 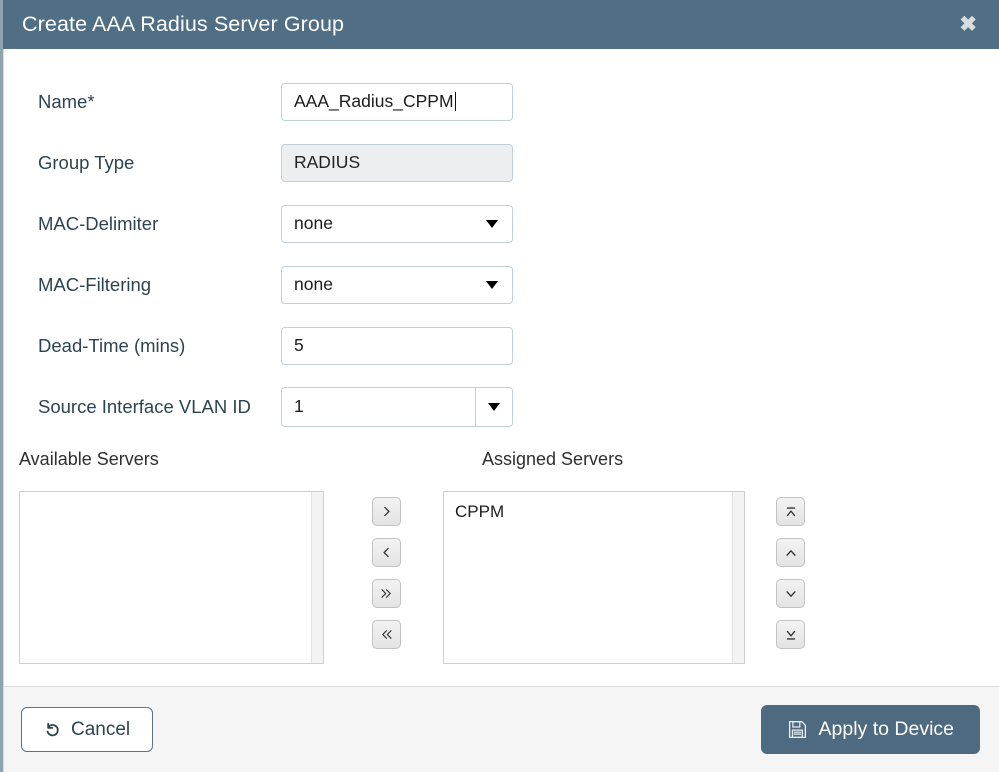 I want to click on apply-to-device-label: Apply to Device, so click(x=886, y=728).